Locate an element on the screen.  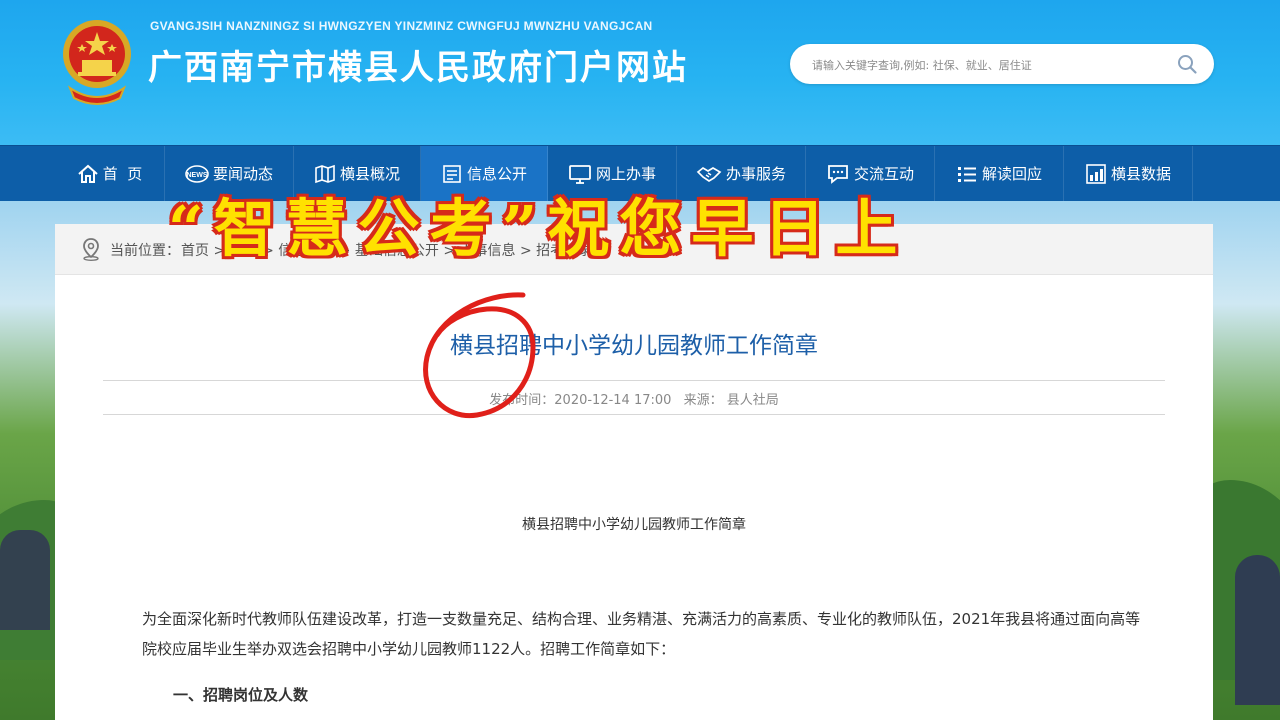
nav-item-label: 解读回应 is located at coordinates (1011, 174).